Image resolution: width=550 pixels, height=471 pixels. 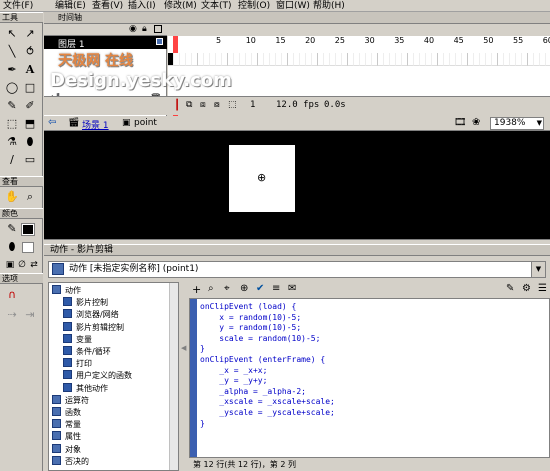 What do you see at coordinates (21, 213) in the screenshot?
I see `colors-section-label: 颜色` at bounding box center [21, 213].